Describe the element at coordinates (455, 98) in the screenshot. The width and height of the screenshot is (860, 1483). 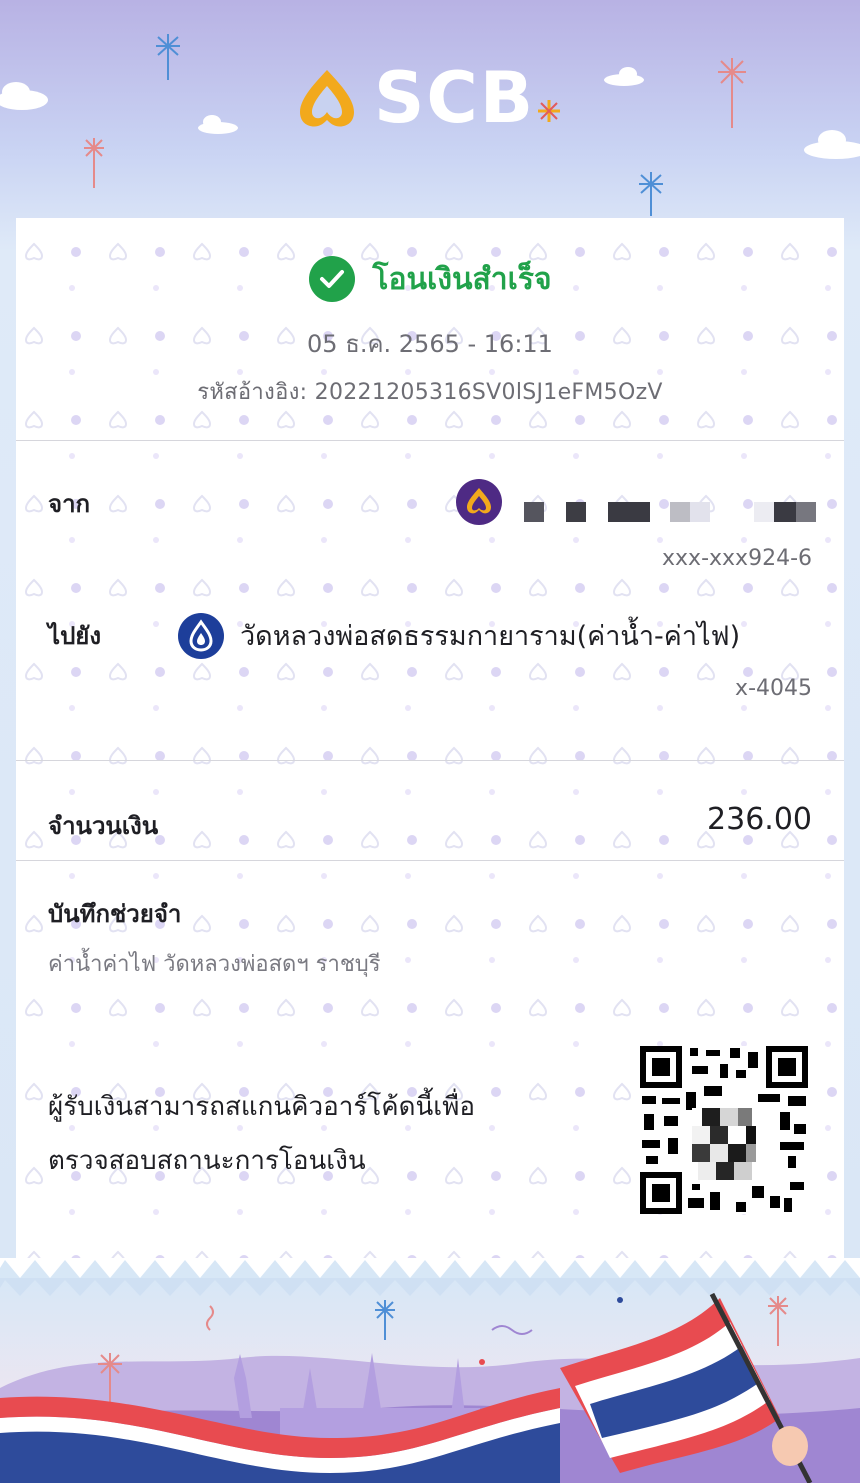
I see `brand-name: SCB` at that location.